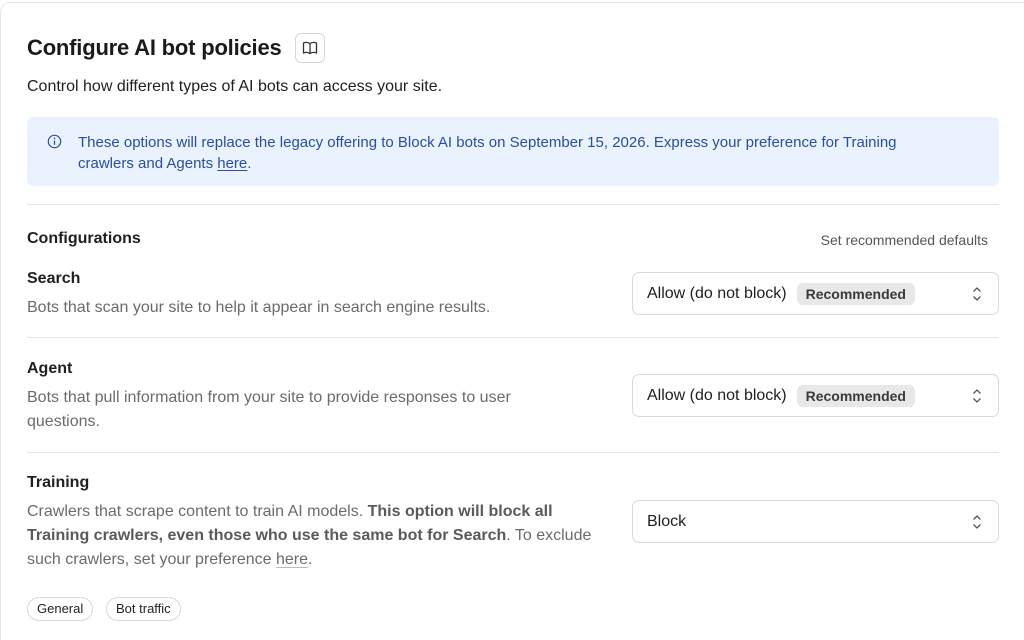 Image resolution: width=1024 pixels, height=640 pixels. I want to click on search-policy-select: Allow (do not block) Recommended, so click(815, 293).